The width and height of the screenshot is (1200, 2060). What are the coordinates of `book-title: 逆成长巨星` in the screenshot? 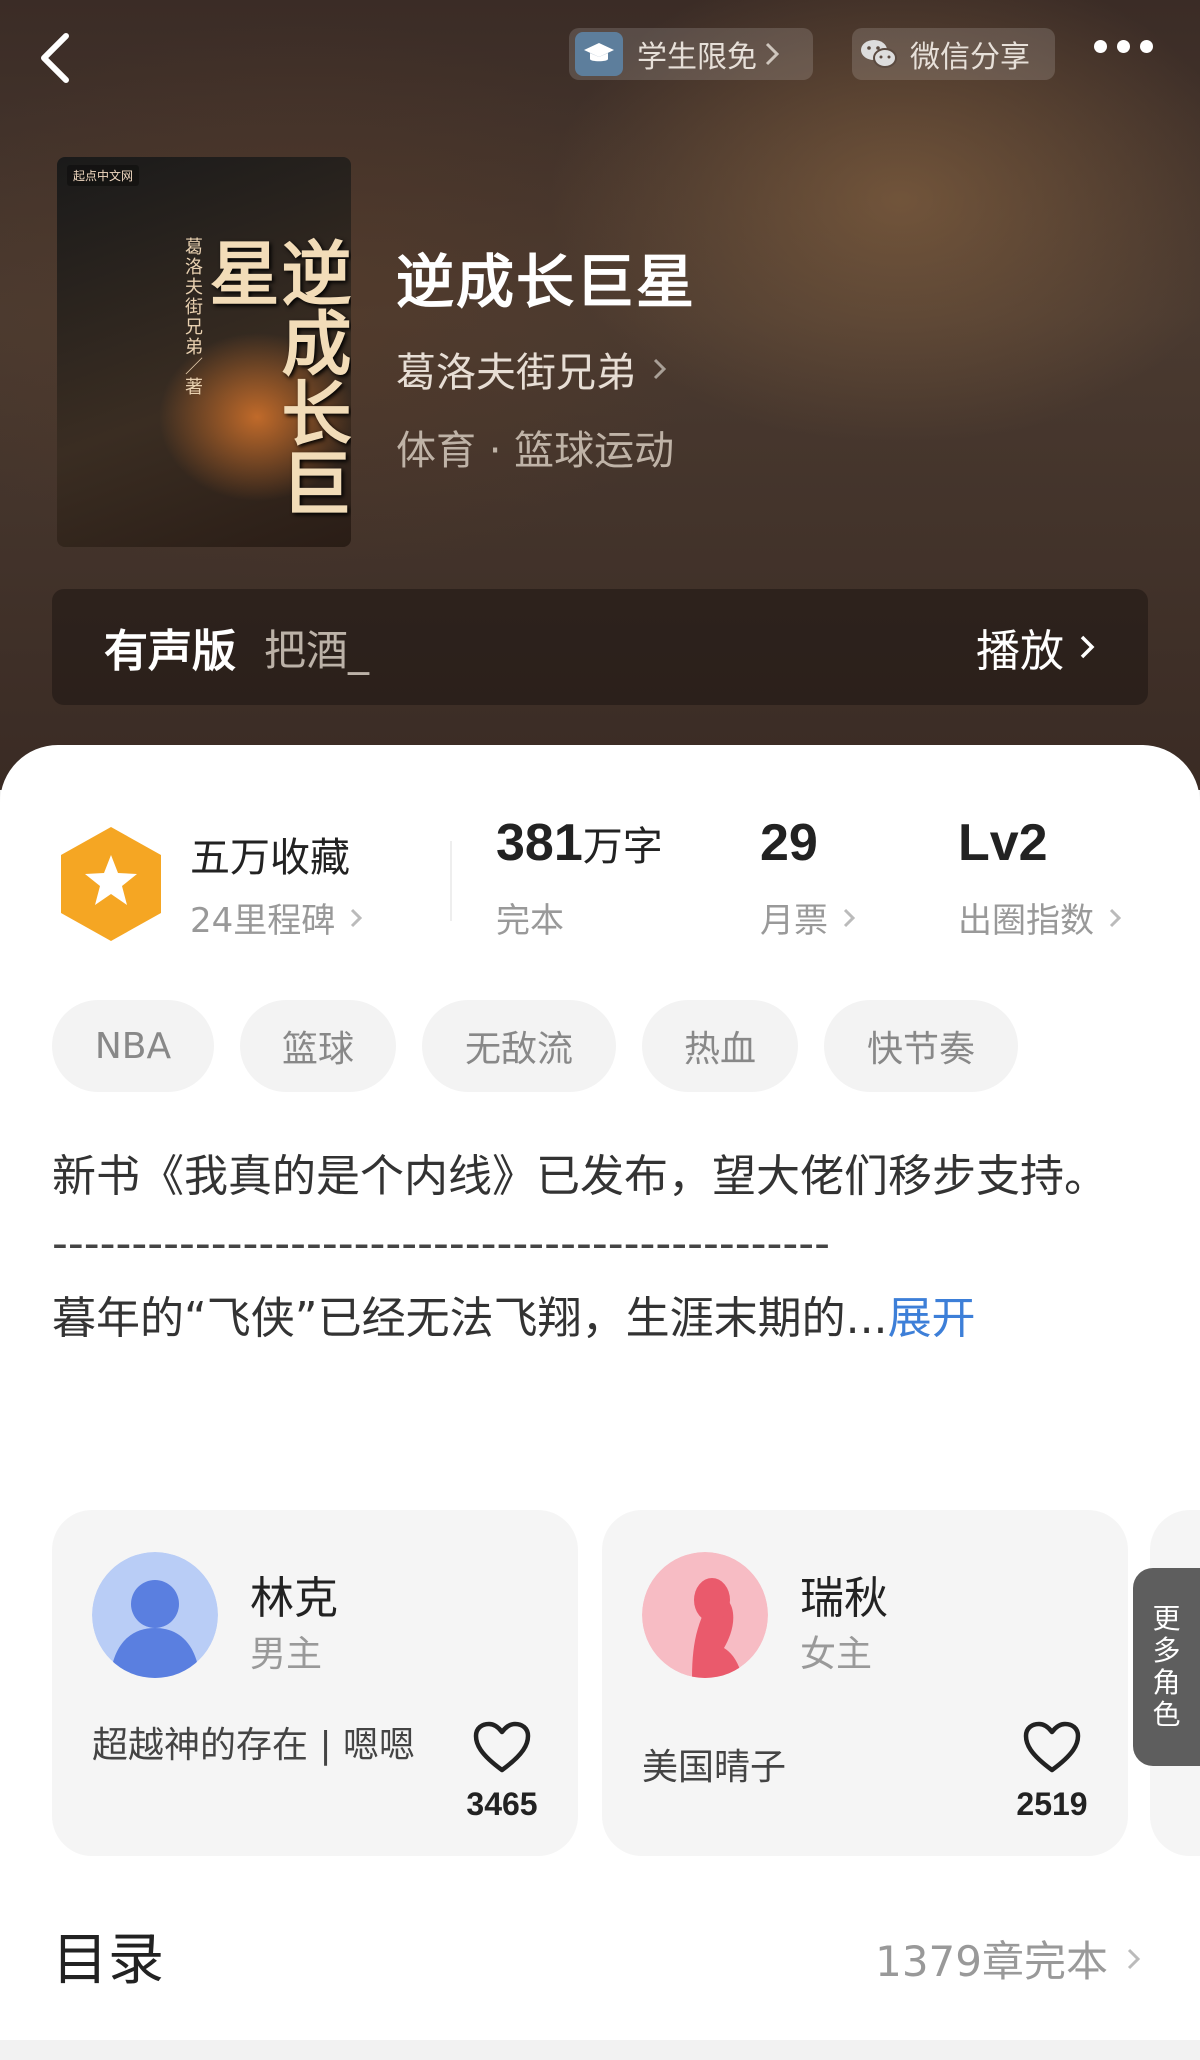 It's located at (546, 282).